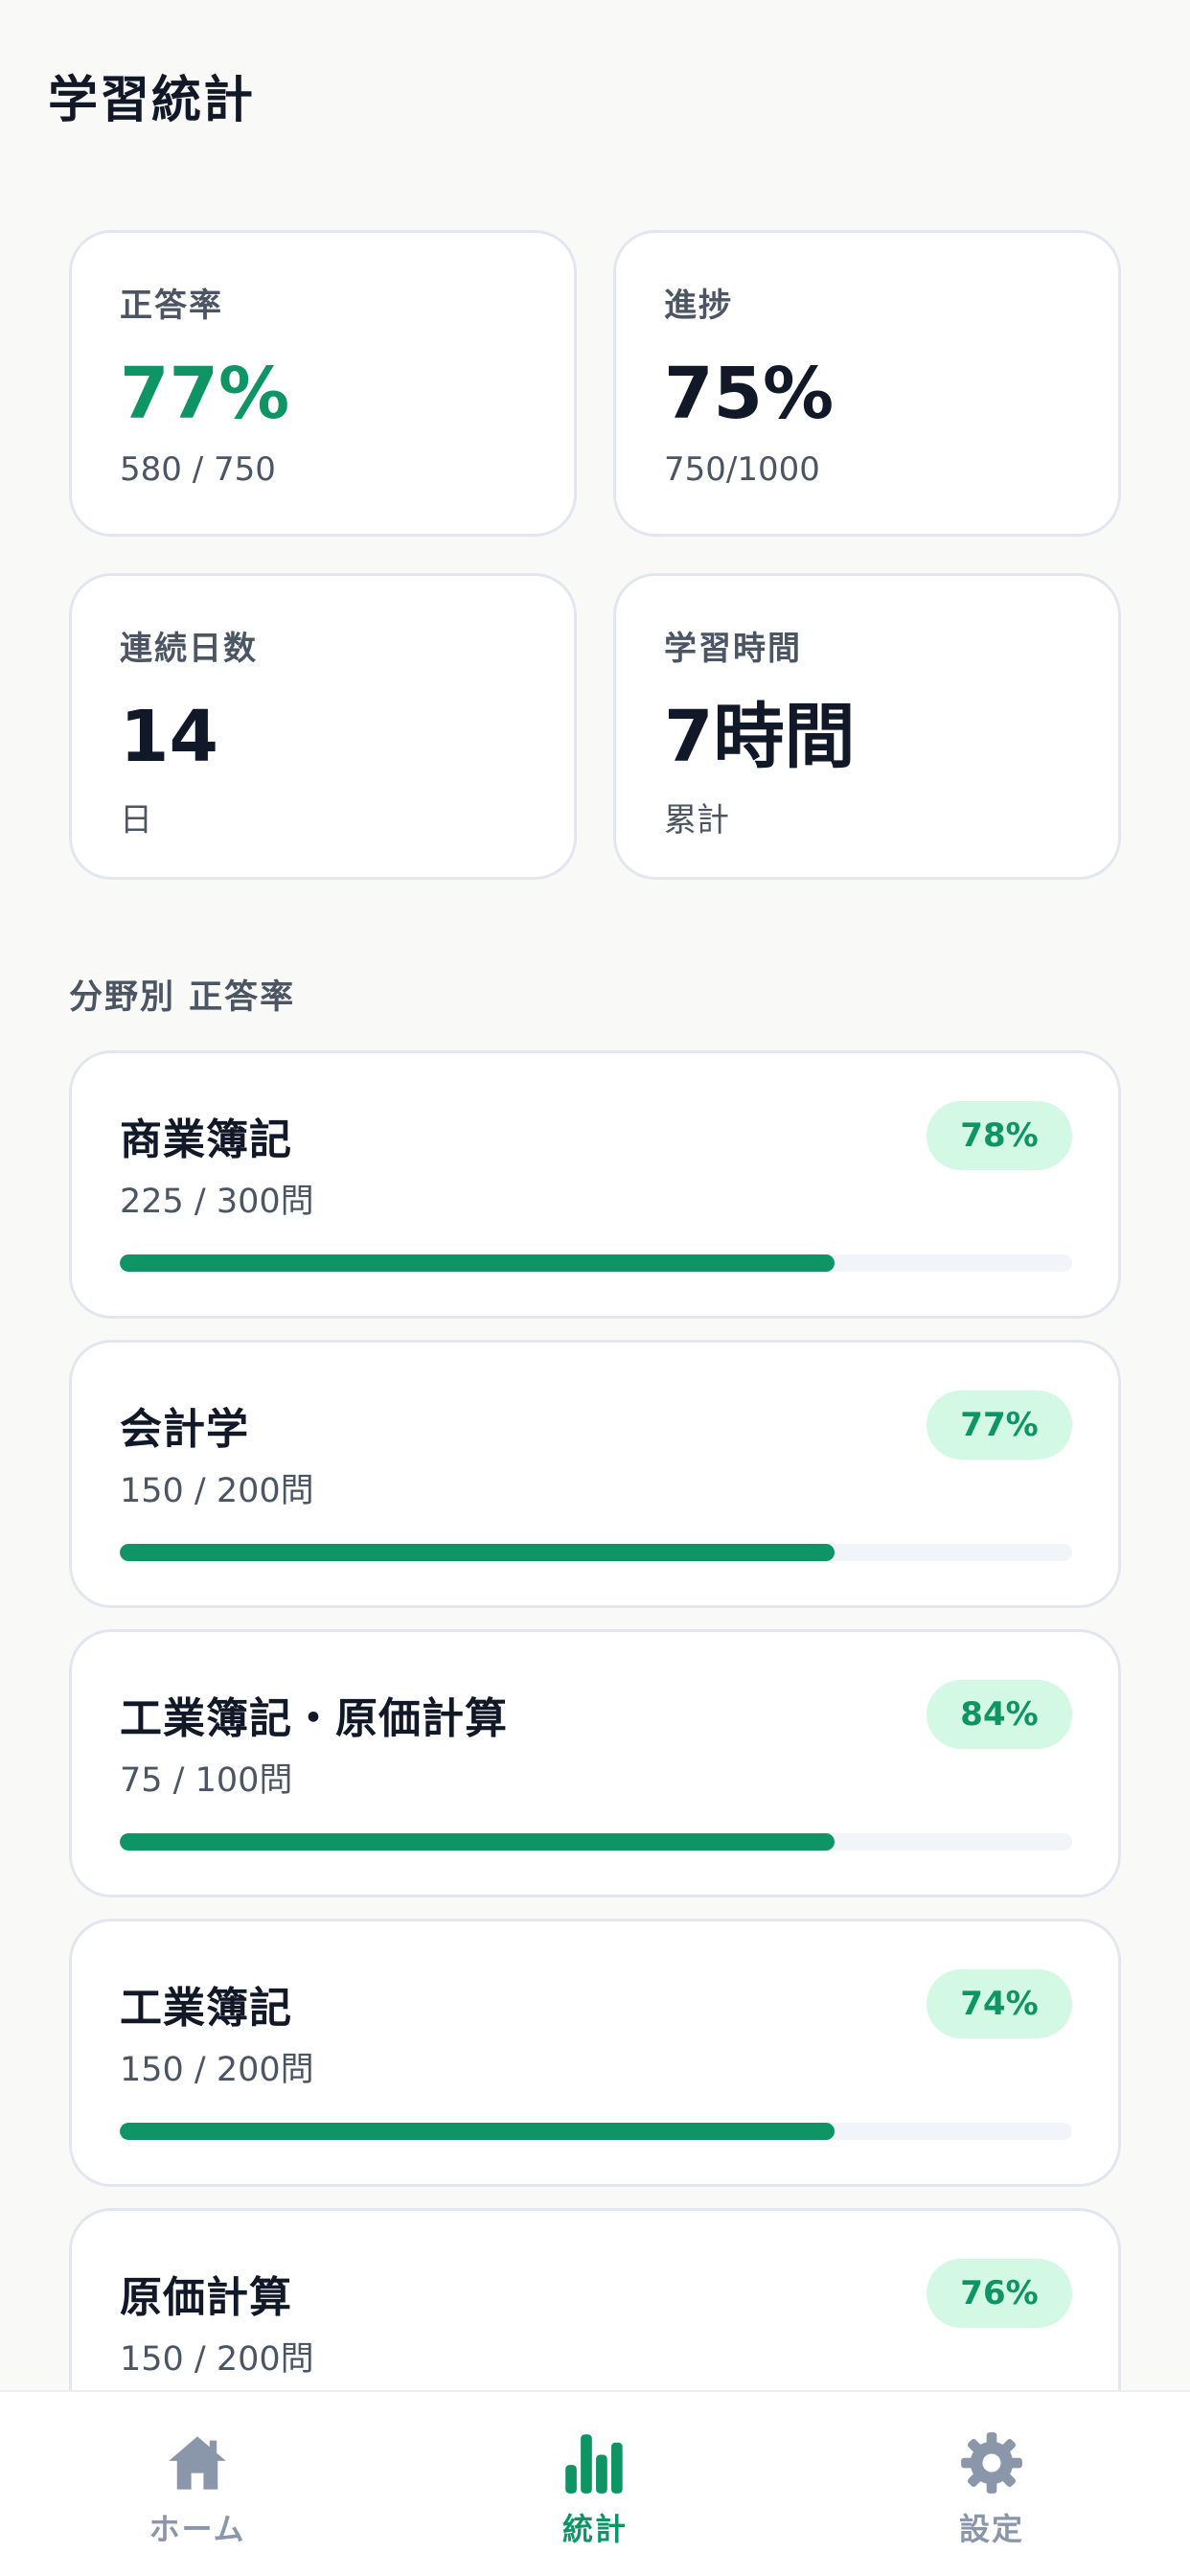 The width and height of the screenshot is (1190, 2576). I want to click on accuracy-badge: 76%, so click(1000, 2294).